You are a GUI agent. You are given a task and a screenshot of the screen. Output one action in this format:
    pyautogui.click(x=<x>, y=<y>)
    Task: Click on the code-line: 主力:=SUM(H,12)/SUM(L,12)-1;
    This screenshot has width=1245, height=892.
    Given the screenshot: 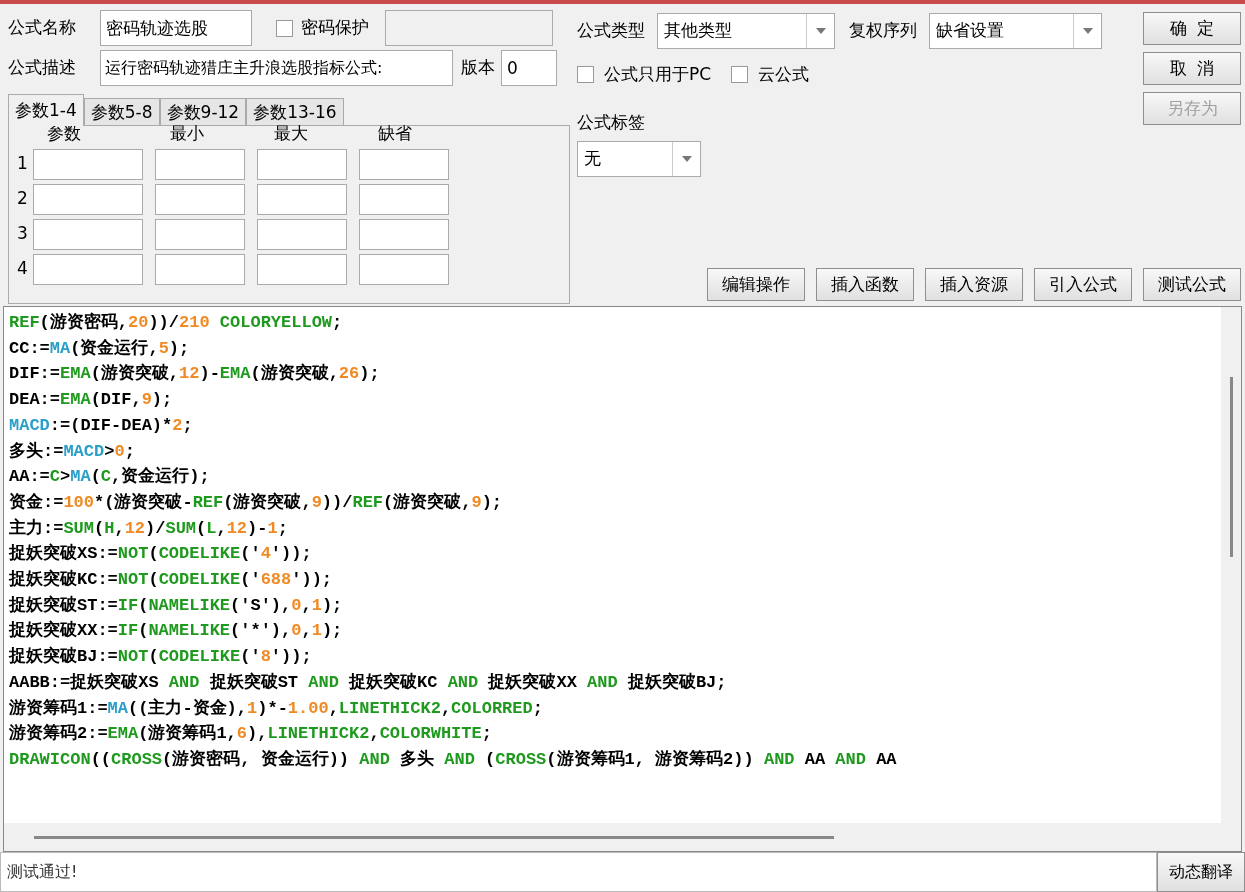 What is the action you would take?
    pyautogui.click(x=148, y=528)
    